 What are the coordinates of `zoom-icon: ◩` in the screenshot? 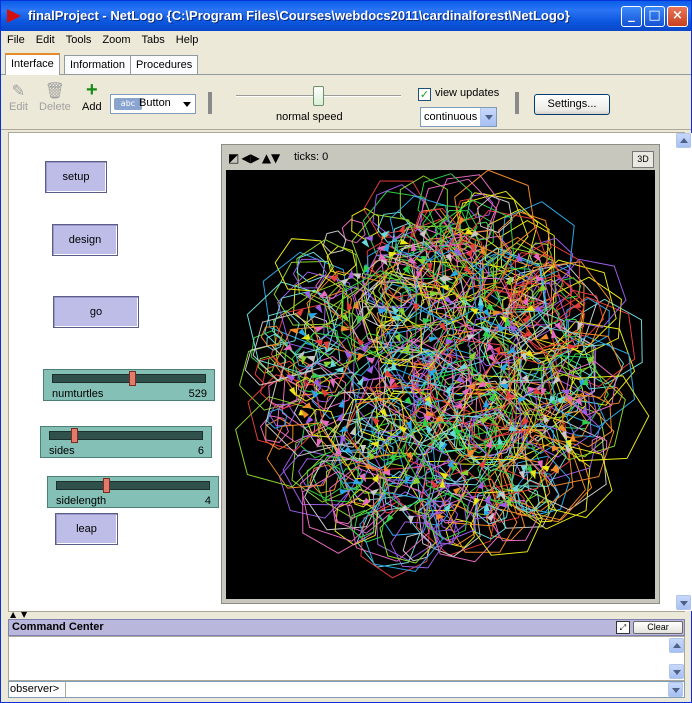 It's located at (233, 158).